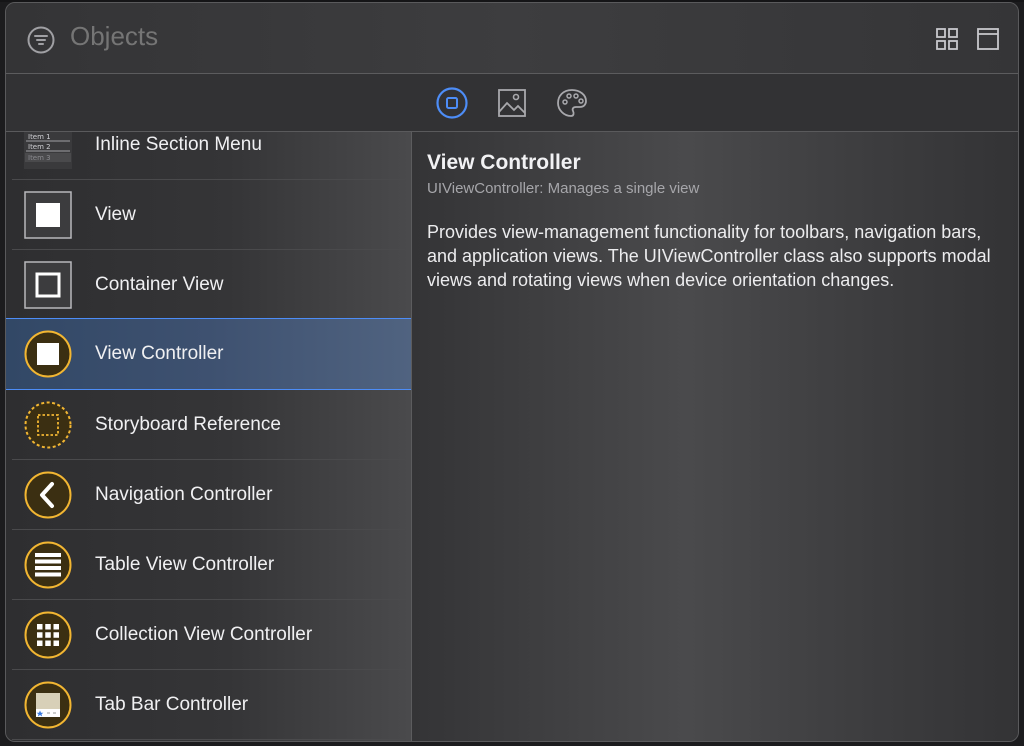 Image resolution: width=1024 pixels, height=746 pixels. Describe the element at coordinates (370, 36) in the screenshot. I see `search-input` at that location.